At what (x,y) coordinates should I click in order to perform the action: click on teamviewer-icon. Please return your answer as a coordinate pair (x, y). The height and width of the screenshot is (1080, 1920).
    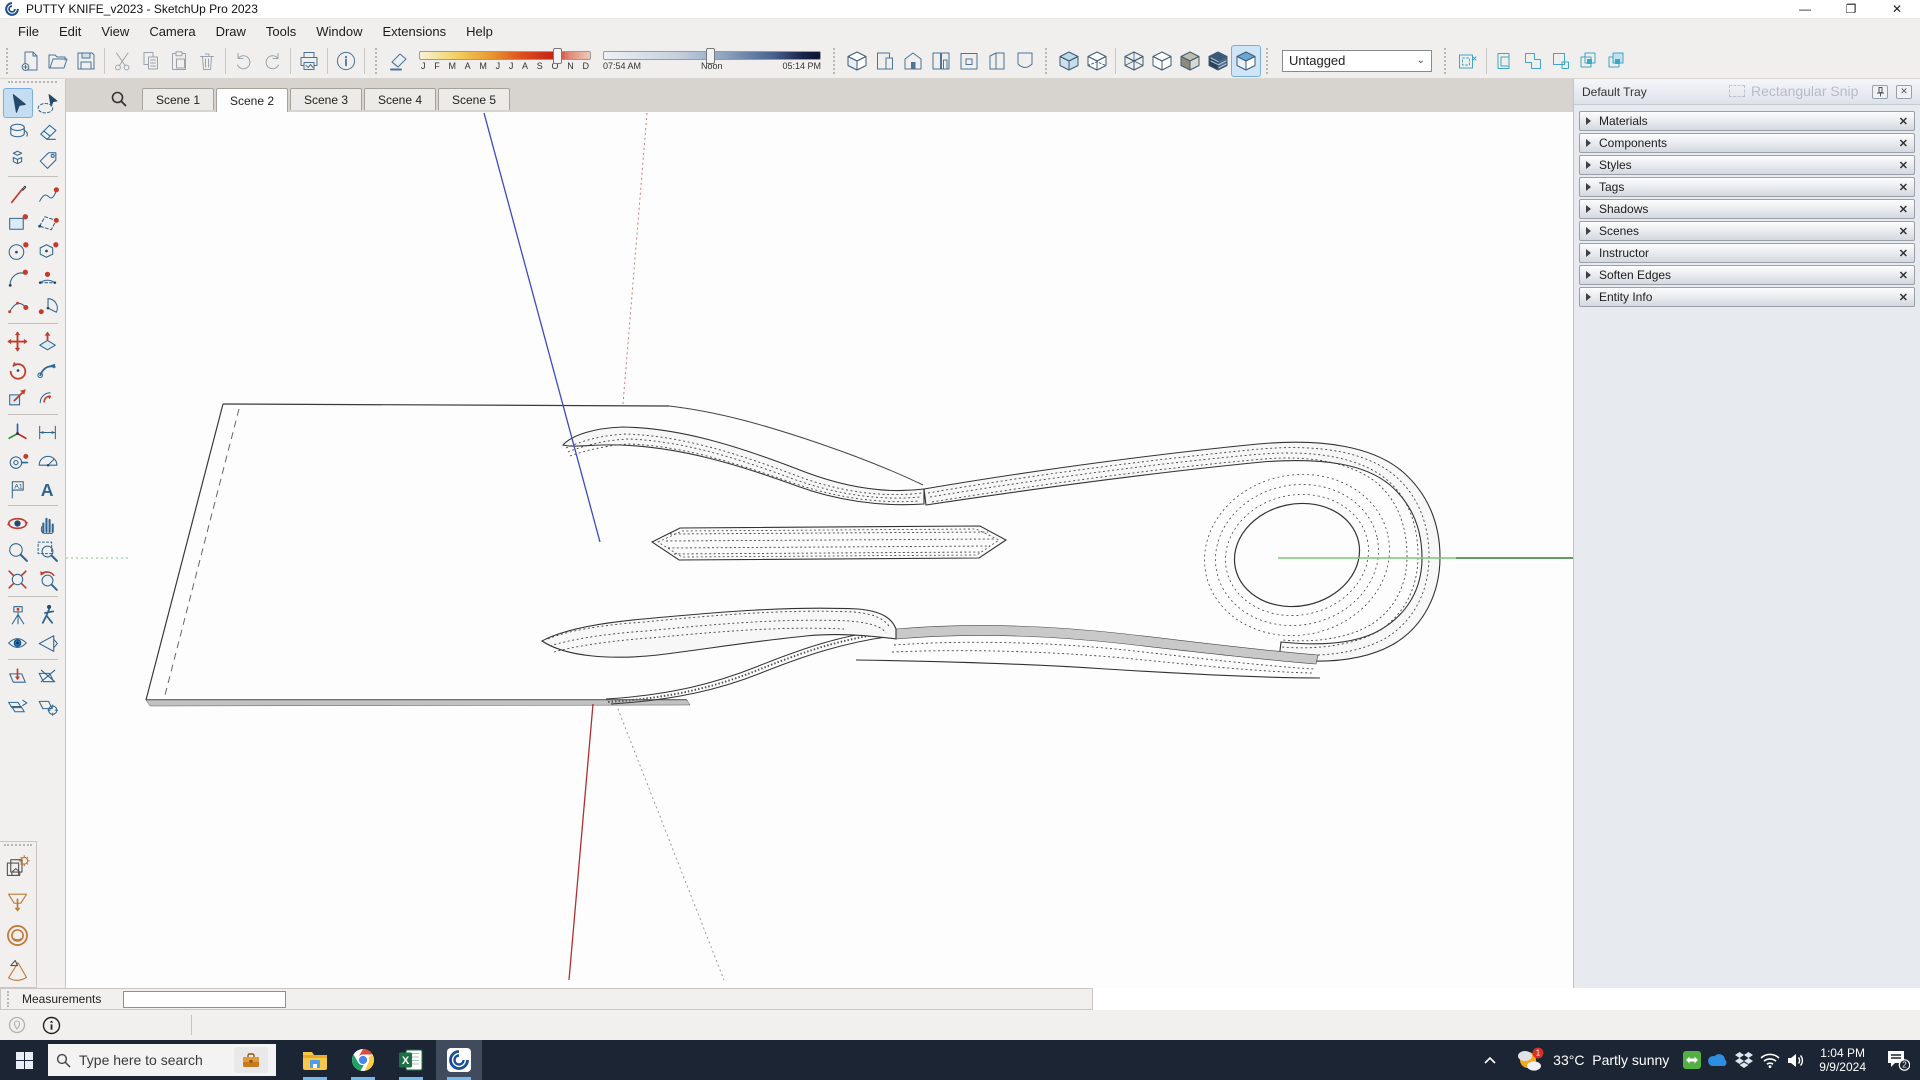
    Looking at the image, I should click on (1692, 1060).